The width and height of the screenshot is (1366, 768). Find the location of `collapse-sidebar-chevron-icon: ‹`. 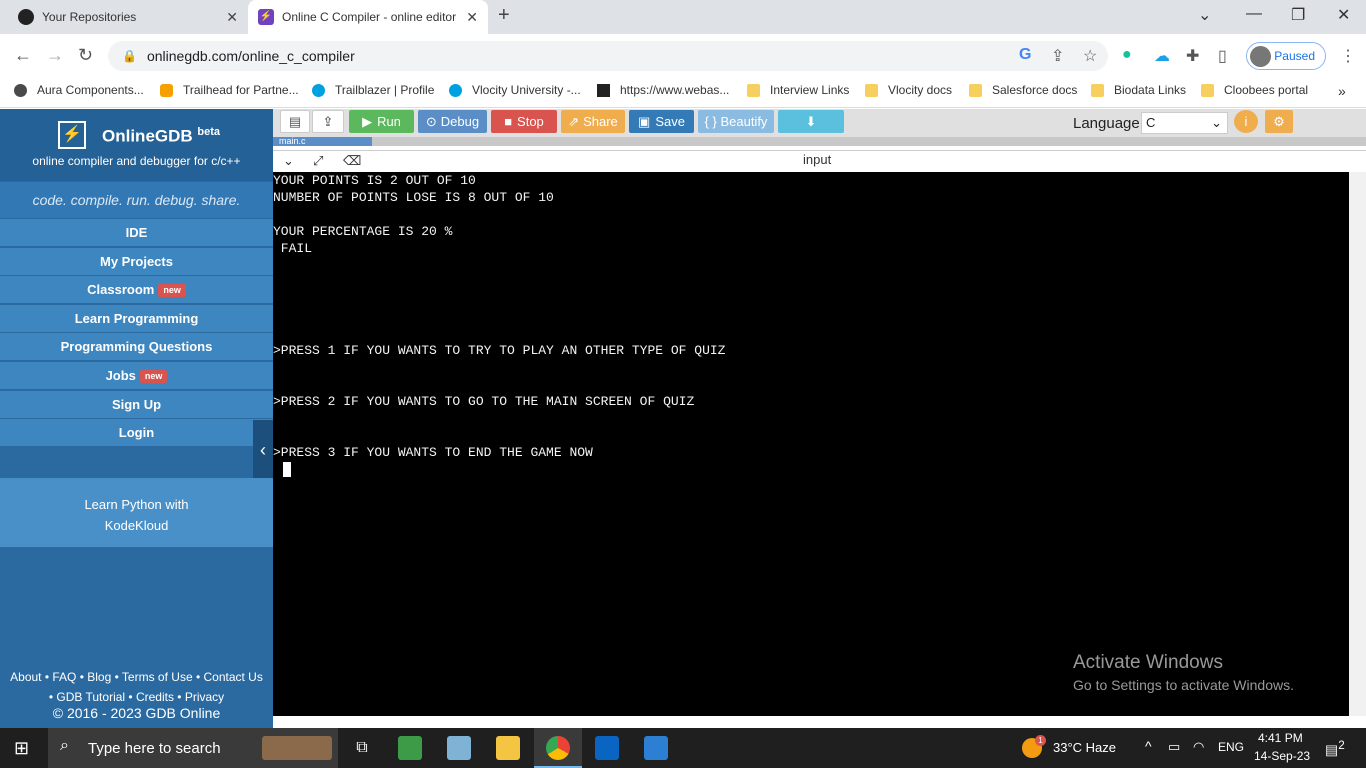

collapse-sidebar-chevron-icon: ‹ is located at coordinates (263, 450).